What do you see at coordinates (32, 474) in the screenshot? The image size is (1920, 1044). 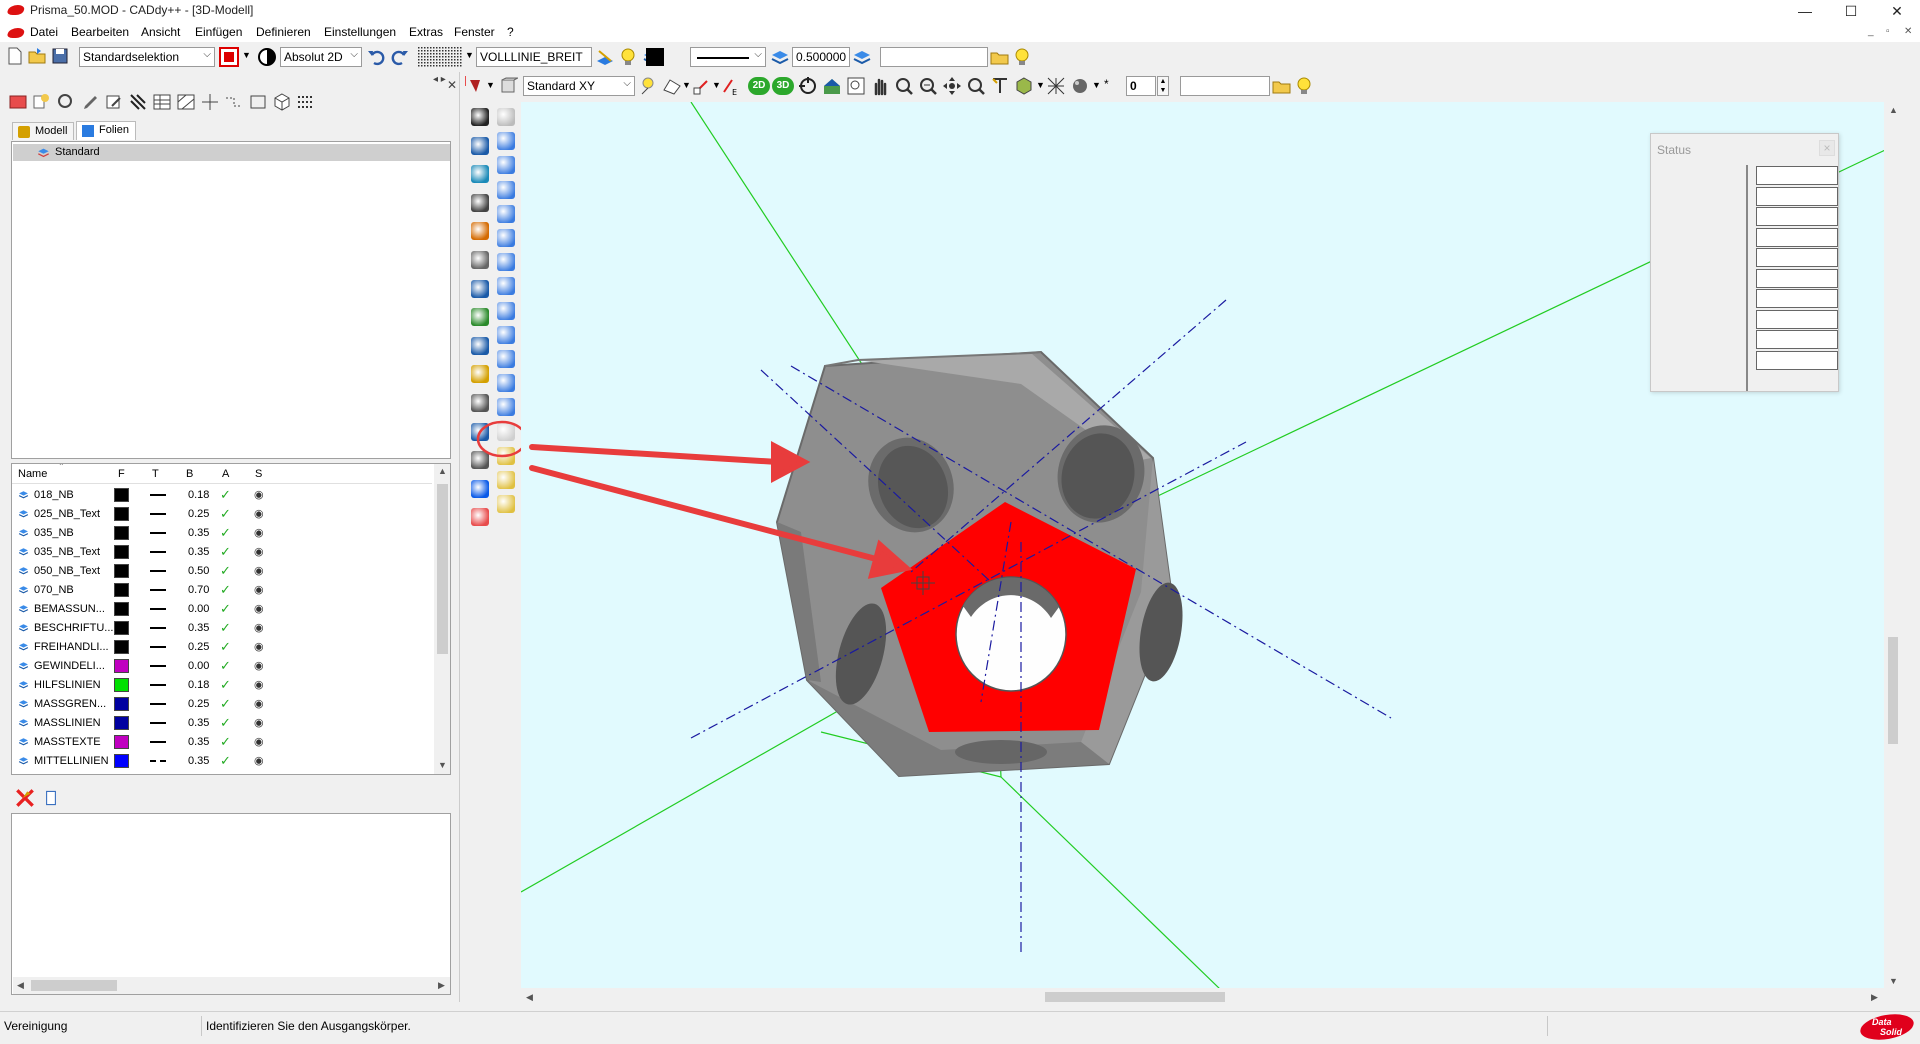 I see `col-name: Name` at bounding box center [32, 474].